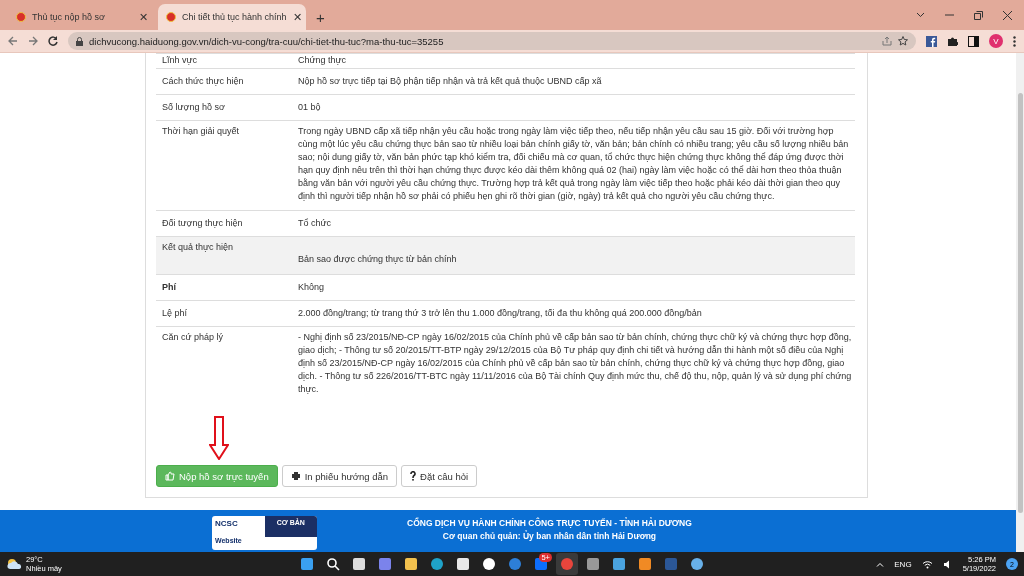  What do you see at coordinates (14, 564) in the screenshot?
I see `cloud-sun-icon` at bounding box center [14, 564].